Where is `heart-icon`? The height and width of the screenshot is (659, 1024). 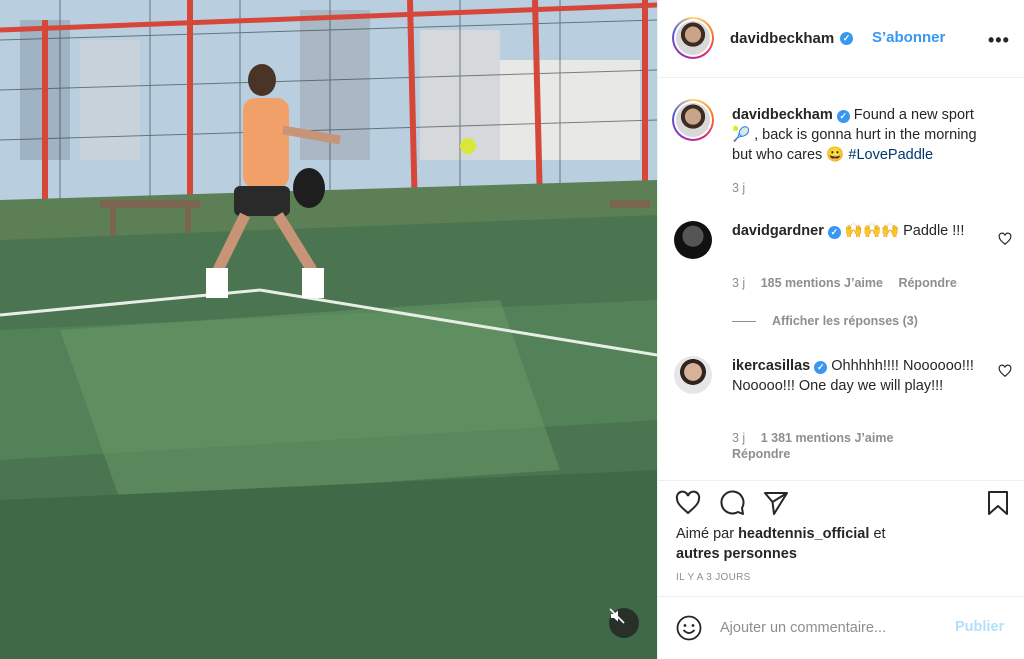 heart-icon is located at coordinates (688, 503).